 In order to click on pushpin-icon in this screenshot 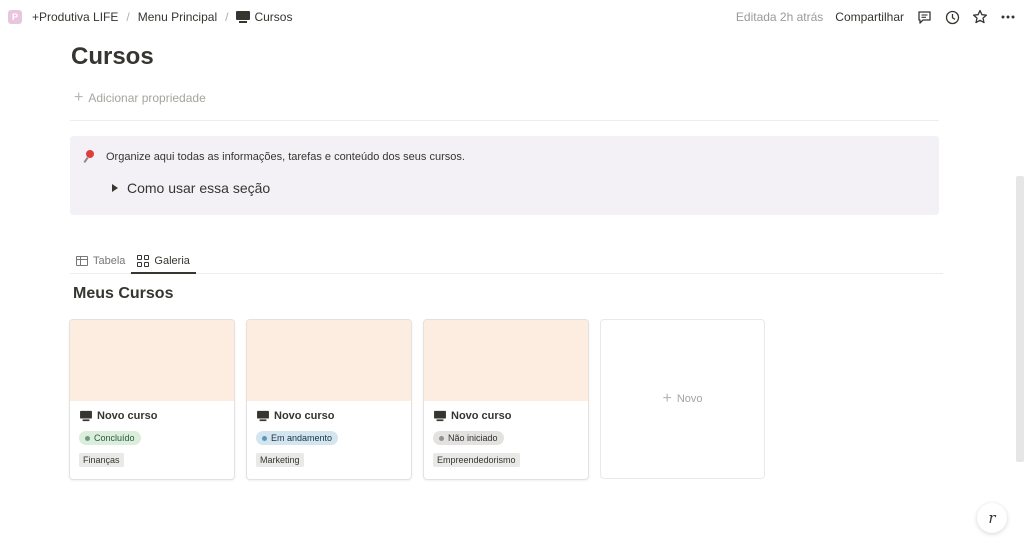, I will do `click(89, 156)`.